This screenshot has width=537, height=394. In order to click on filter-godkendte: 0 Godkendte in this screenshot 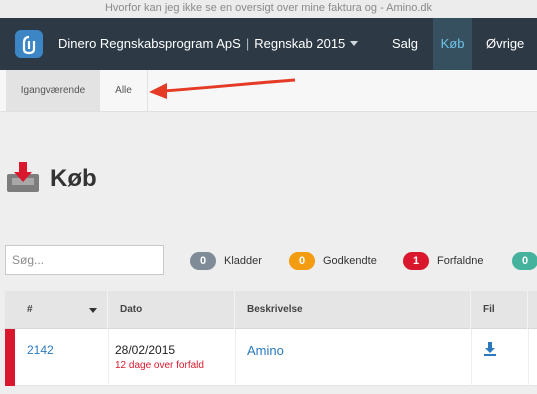, I will do `click(333, 261)`.